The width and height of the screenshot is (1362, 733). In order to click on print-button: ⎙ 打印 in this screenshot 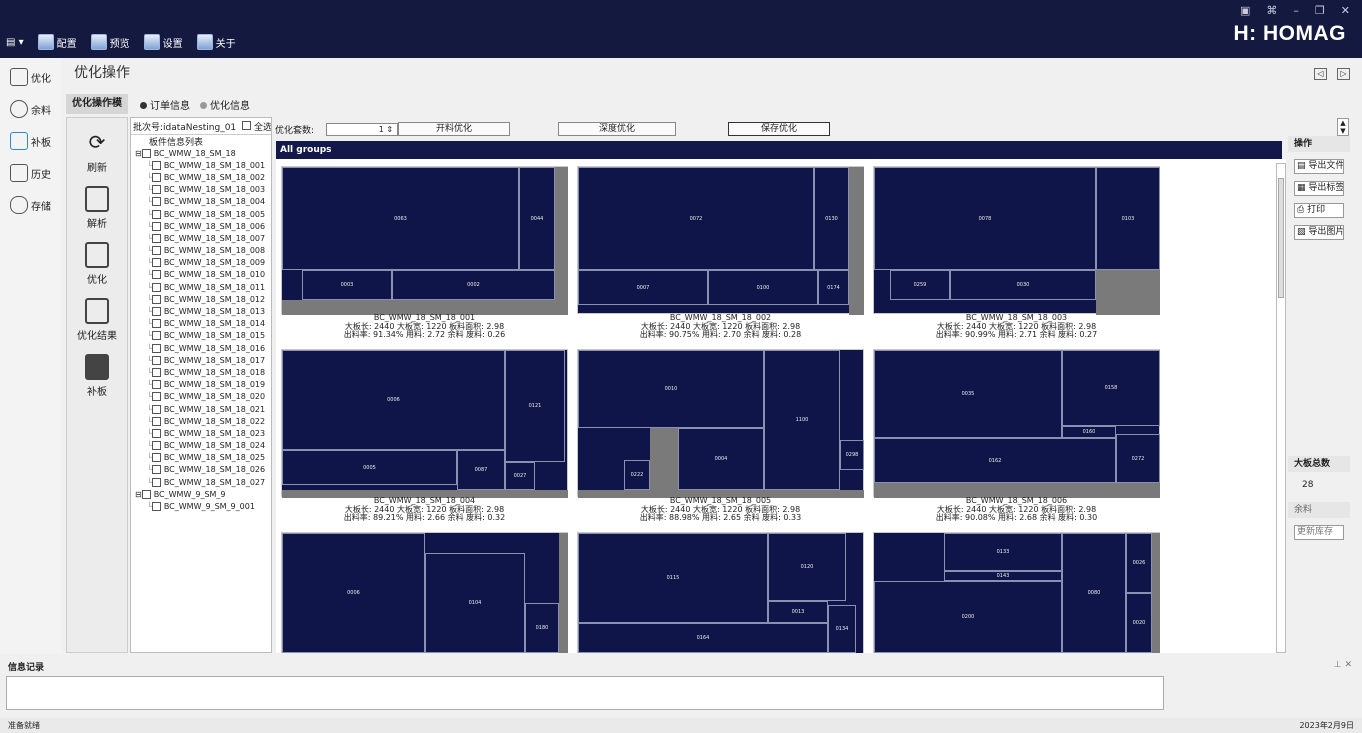, I will do `click(1319, 210)`.